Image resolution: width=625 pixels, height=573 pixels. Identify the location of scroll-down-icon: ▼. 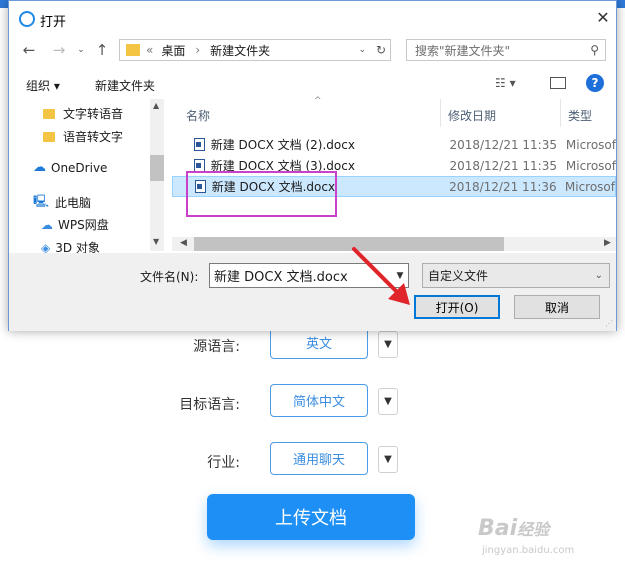
(156, 241).